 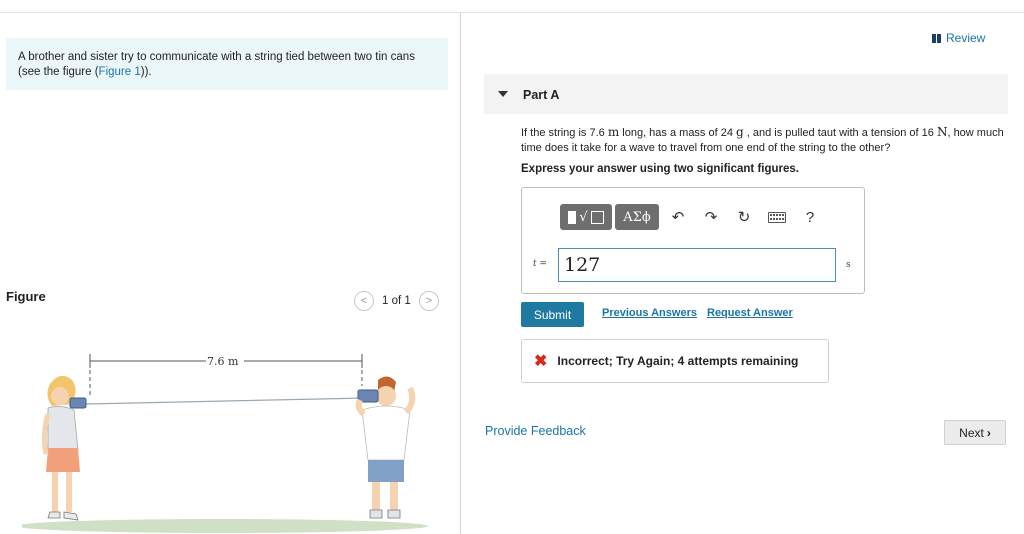 What do you see at coordinates (637, 217) in the screenshot?
I see `greek-symbols-button: ΑΣϕ` at bounding box center [637, 217].